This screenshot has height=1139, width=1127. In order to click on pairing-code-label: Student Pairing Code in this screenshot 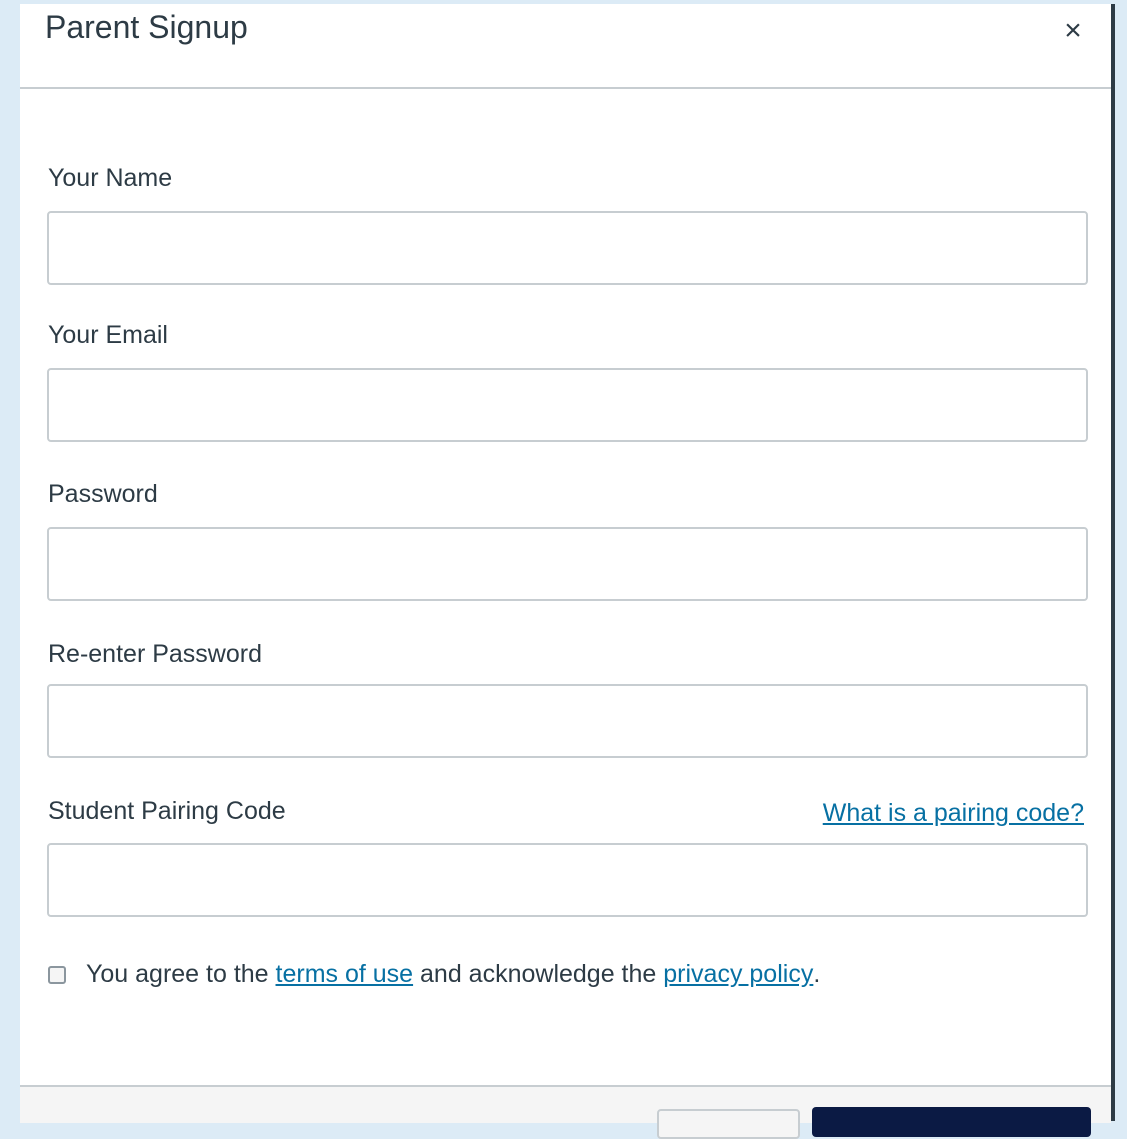, I will do `click(167, 811)`.